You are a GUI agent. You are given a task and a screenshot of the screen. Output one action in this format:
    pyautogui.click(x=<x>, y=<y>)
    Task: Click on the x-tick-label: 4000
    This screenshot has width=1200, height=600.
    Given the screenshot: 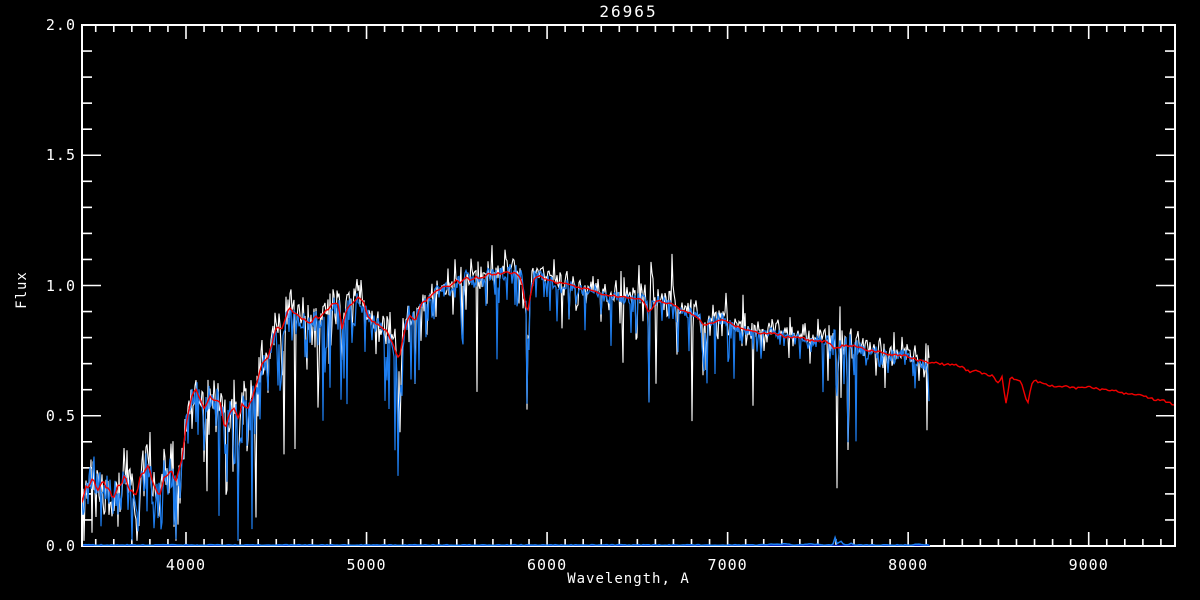 What is the action you would take?
    pyautogui.click(x=186, y=565)
    